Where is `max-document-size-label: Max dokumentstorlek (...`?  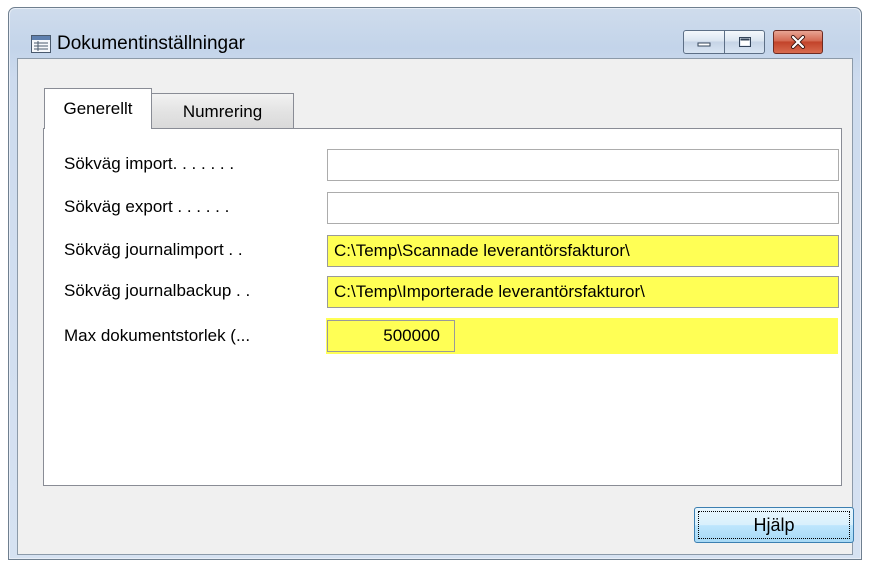 max-document-size-label: Max dokumentstorlek (... is located at coordinates (157, 335).